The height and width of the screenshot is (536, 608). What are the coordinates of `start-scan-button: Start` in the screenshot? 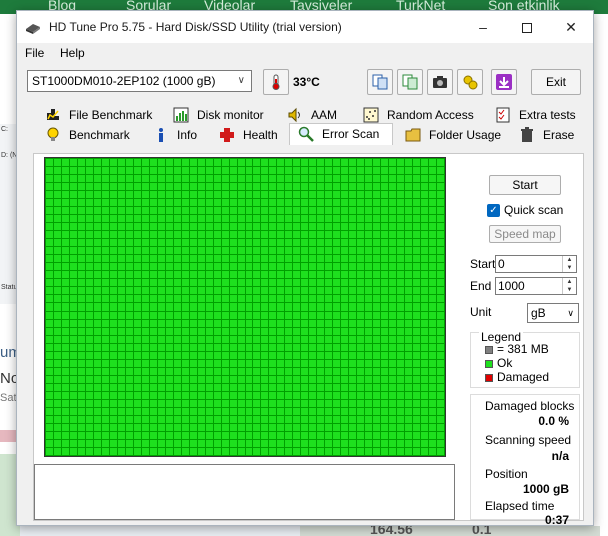 It's located at (525, 185).